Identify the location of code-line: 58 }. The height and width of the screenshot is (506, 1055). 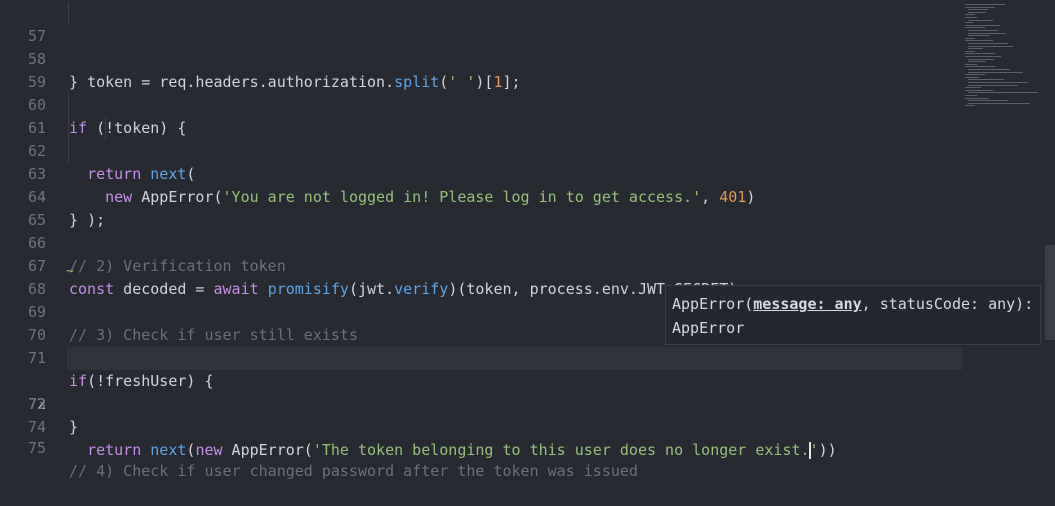
(520, 58).